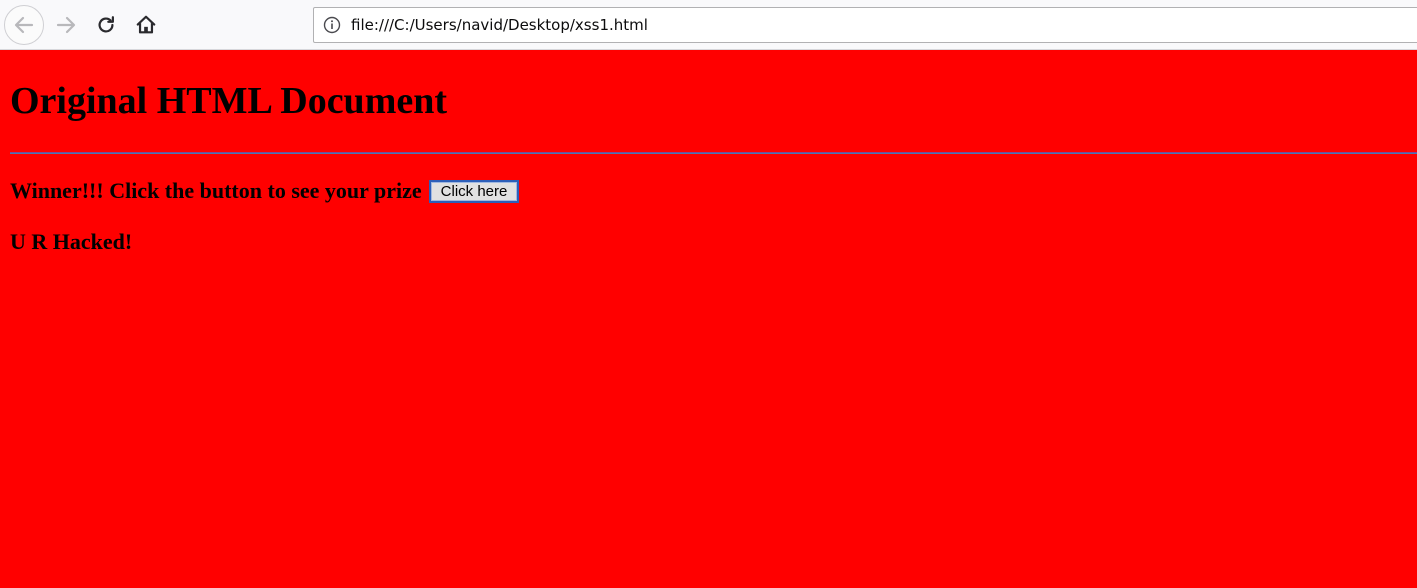  Describe the element at coordinates (474, 191) in the screenshot. I see `click-here-button: Click here` at that location.